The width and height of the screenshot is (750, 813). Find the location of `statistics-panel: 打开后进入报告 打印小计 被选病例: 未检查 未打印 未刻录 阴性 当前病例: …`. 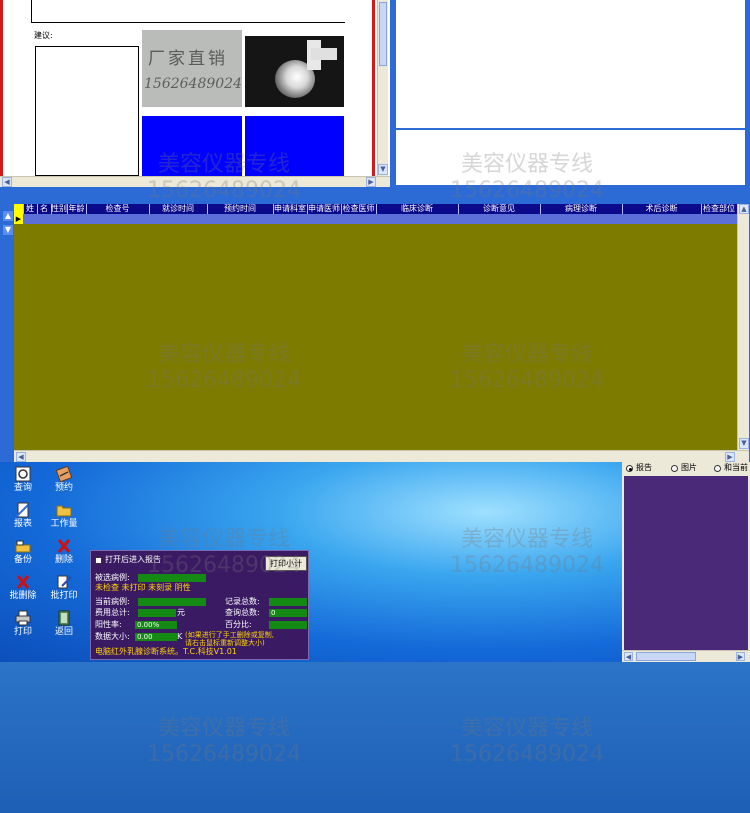

statistics-panel: 打开后进入报告 打印小计 被选病例: 未检查 未打印 未刻录 阴性 当前病例: … is located at coordinates (199, 605).